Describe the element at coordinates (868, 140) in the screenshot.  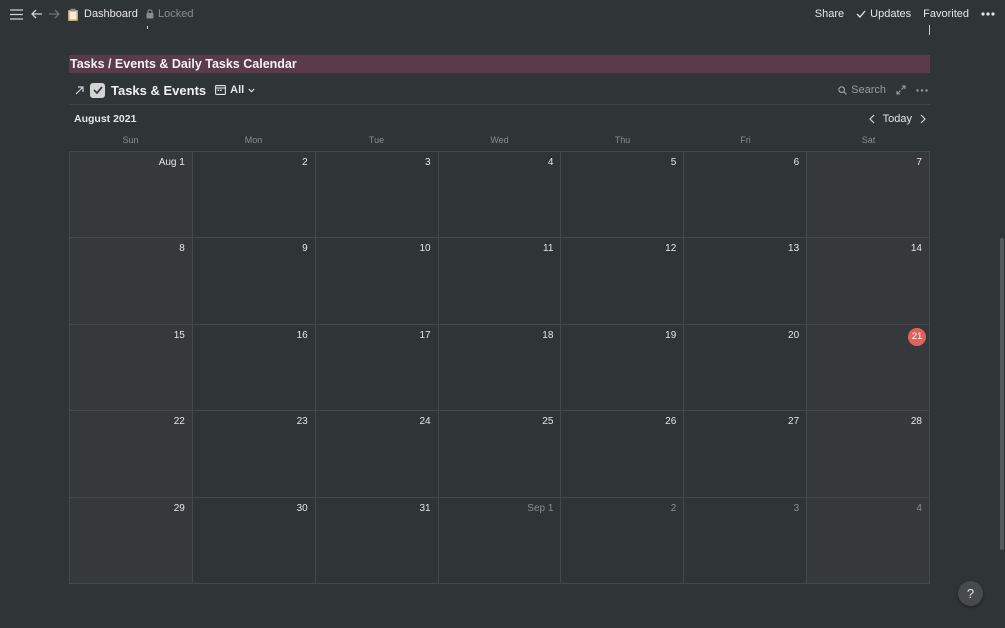
I see `weekday-label: Sat` at that location.